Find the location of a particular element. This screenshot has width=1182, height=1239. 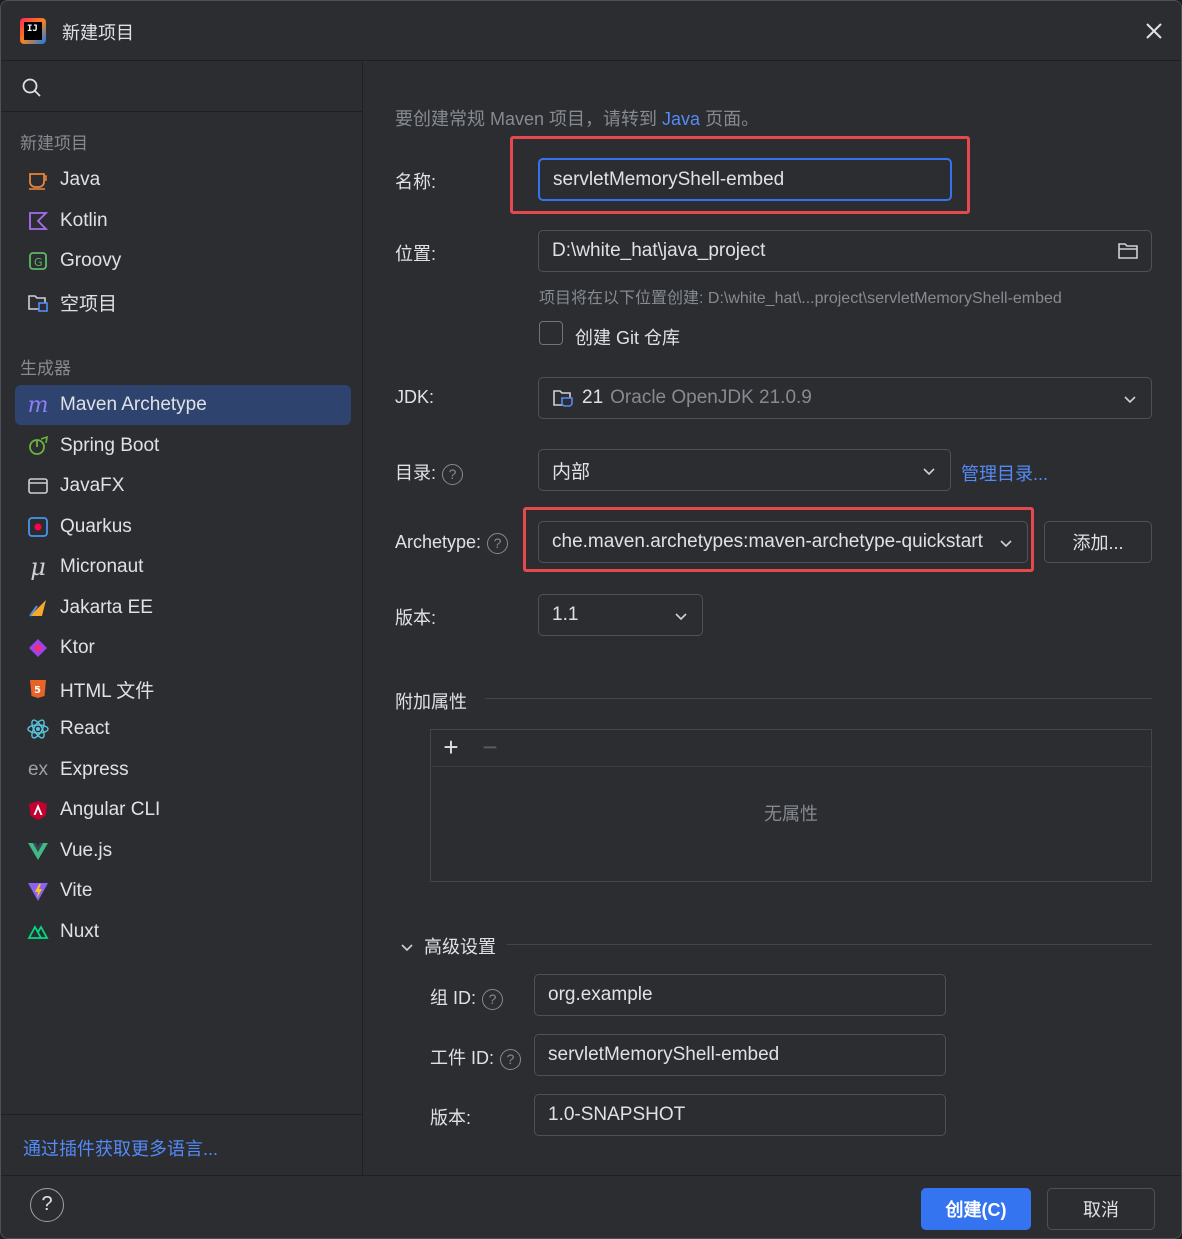

groovy-icon: G is located at coordinates (38, 261).